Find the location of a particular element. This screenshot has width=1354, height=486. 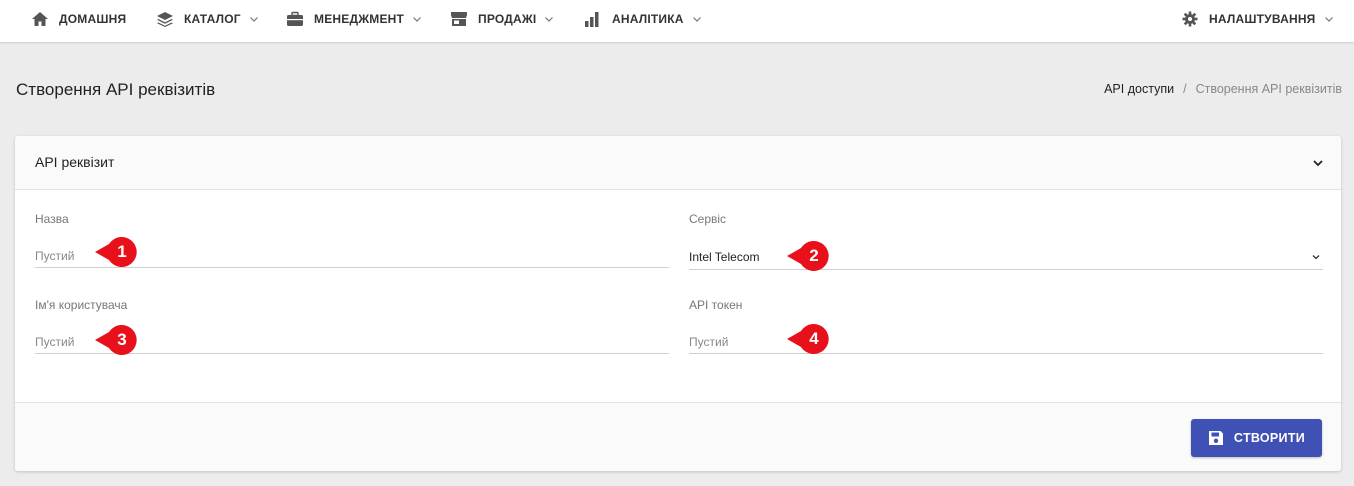

service-value: Intel Telecom is located at coordinates (724, 257).